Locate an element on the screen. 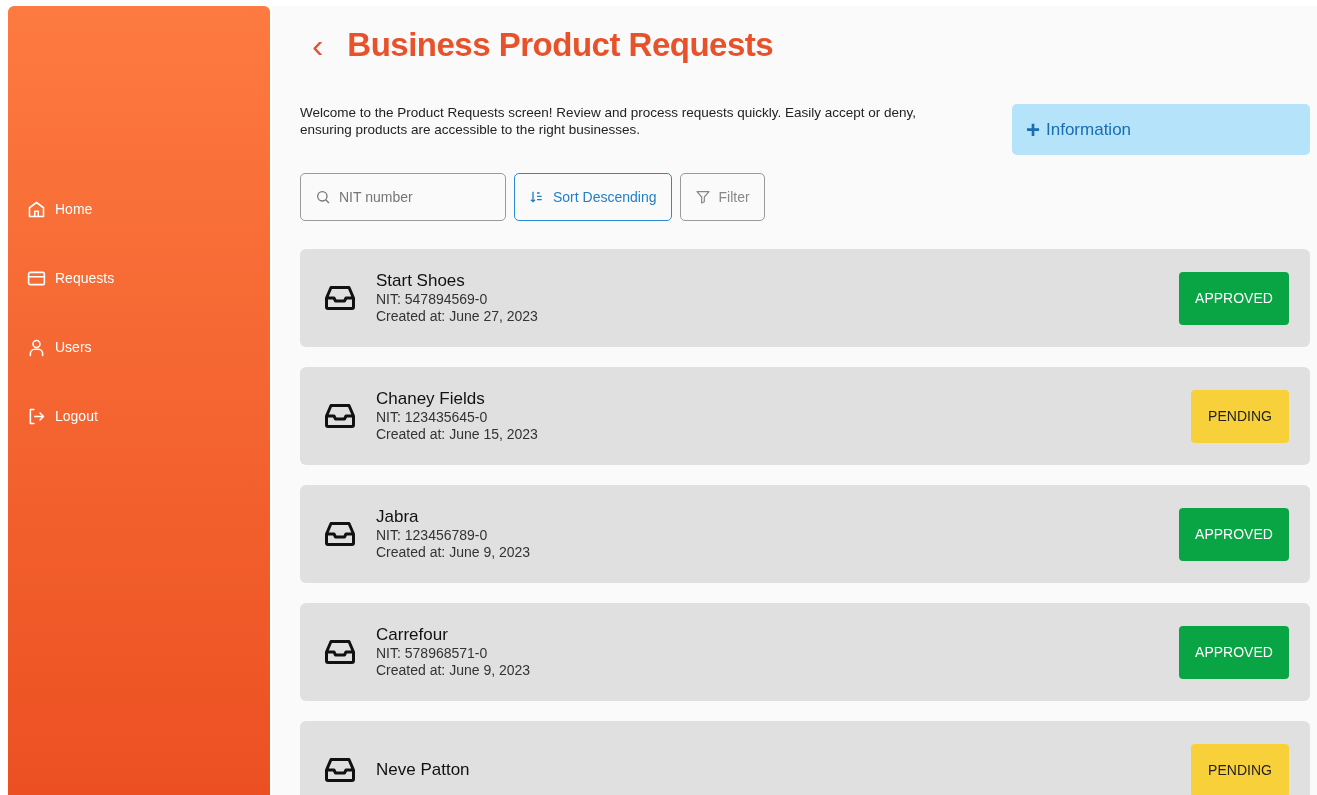 The height and width of the screenshot is (795, 1317). nav-item: Home is located at coordinates (59, 209).